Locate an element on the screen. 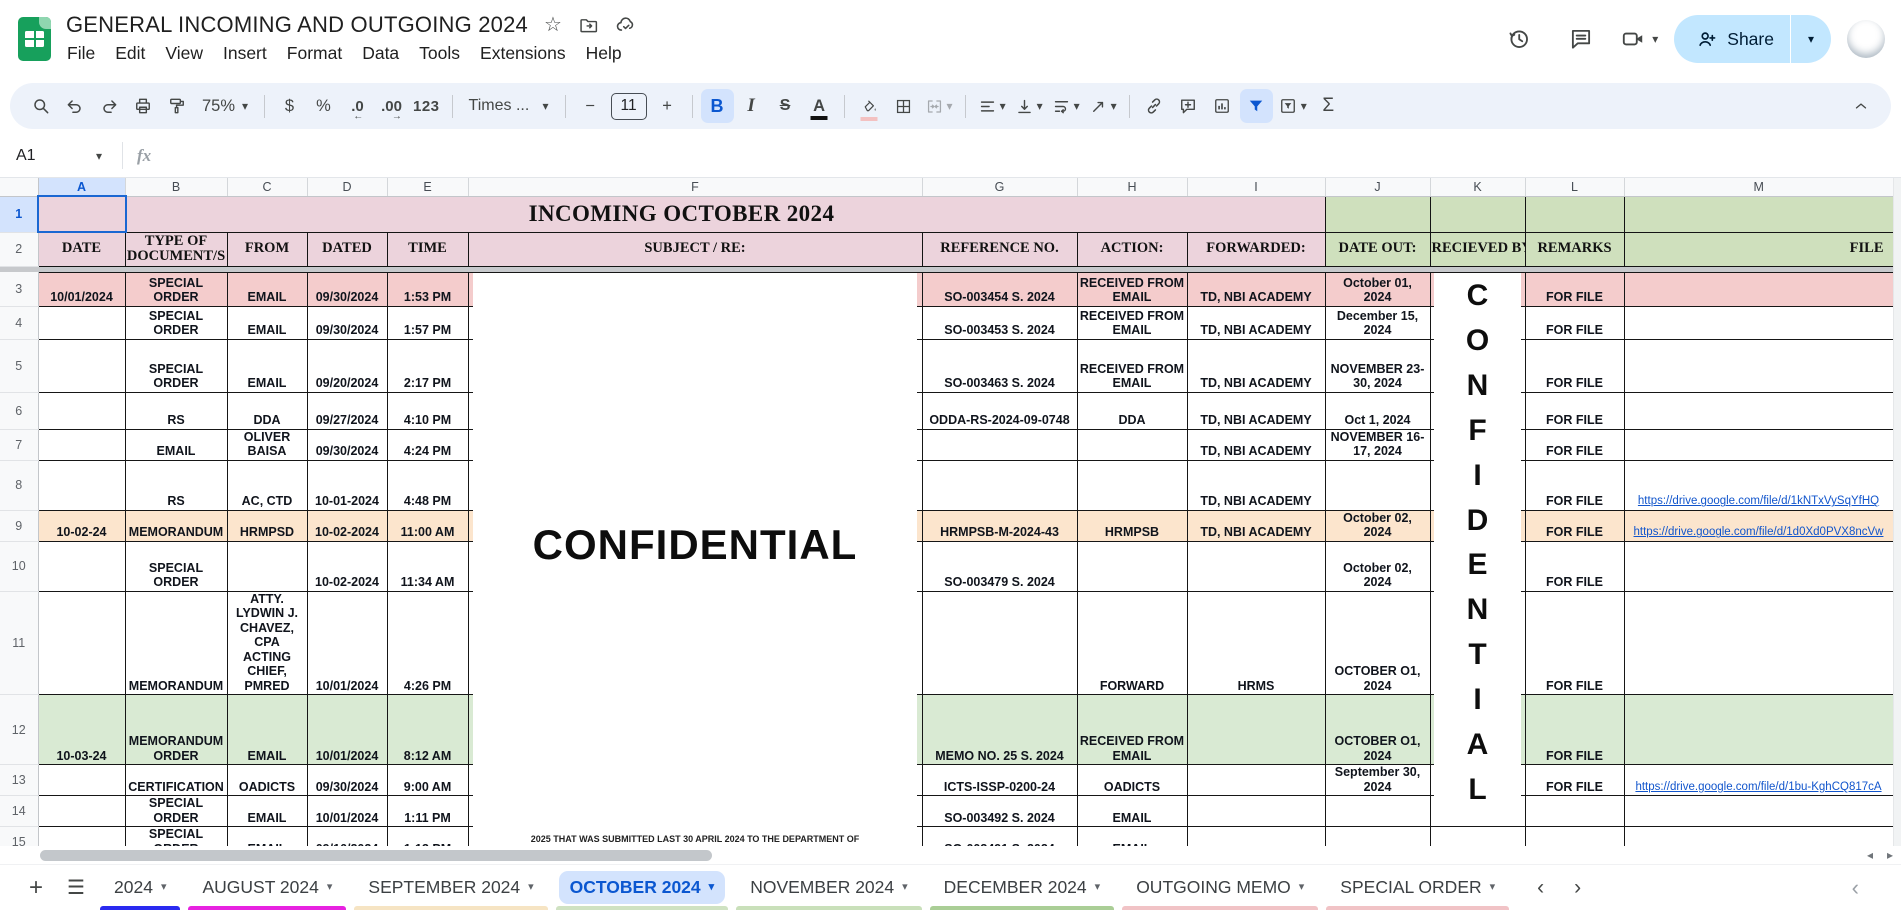 The width and height of the screenshot is (1901, 910). cell-L5: FOR FILE is located at coordinates (1574, 365).